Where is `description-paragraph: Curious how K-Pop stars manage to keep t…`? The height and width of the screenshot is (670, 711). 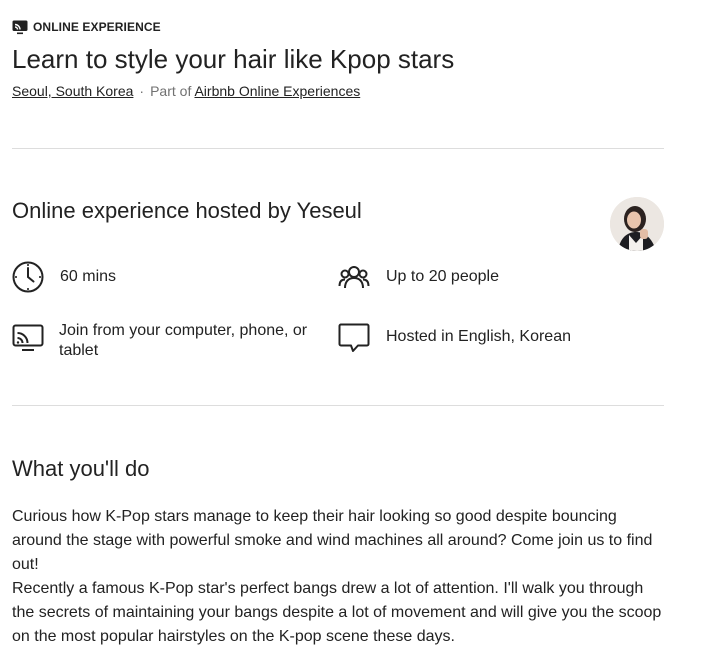
description-paragraph: Curious how K-Pop stars manage to keep t… is located at coordinates (332, 540).